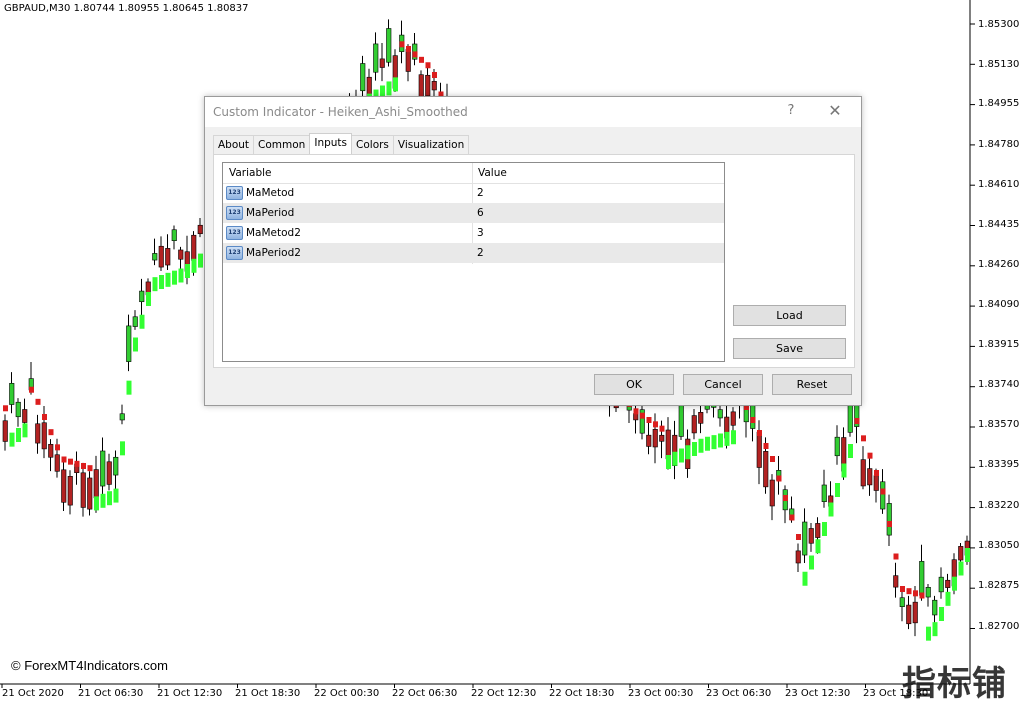  What do you see at coordinates (812, 384) in the screenshot?
I see `reset-button: Reset` at bounding box center [812, 384].